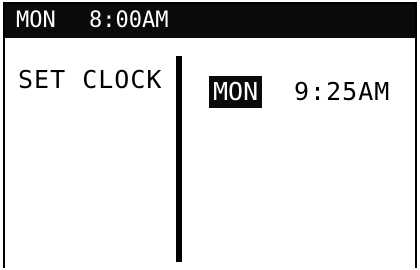 The image size is (420, 270). What do you see at coordinates (90, 80) in the screenshot?
I see `set-clock-menu-item: SET CLOCK` at bounding box center [90, 80].